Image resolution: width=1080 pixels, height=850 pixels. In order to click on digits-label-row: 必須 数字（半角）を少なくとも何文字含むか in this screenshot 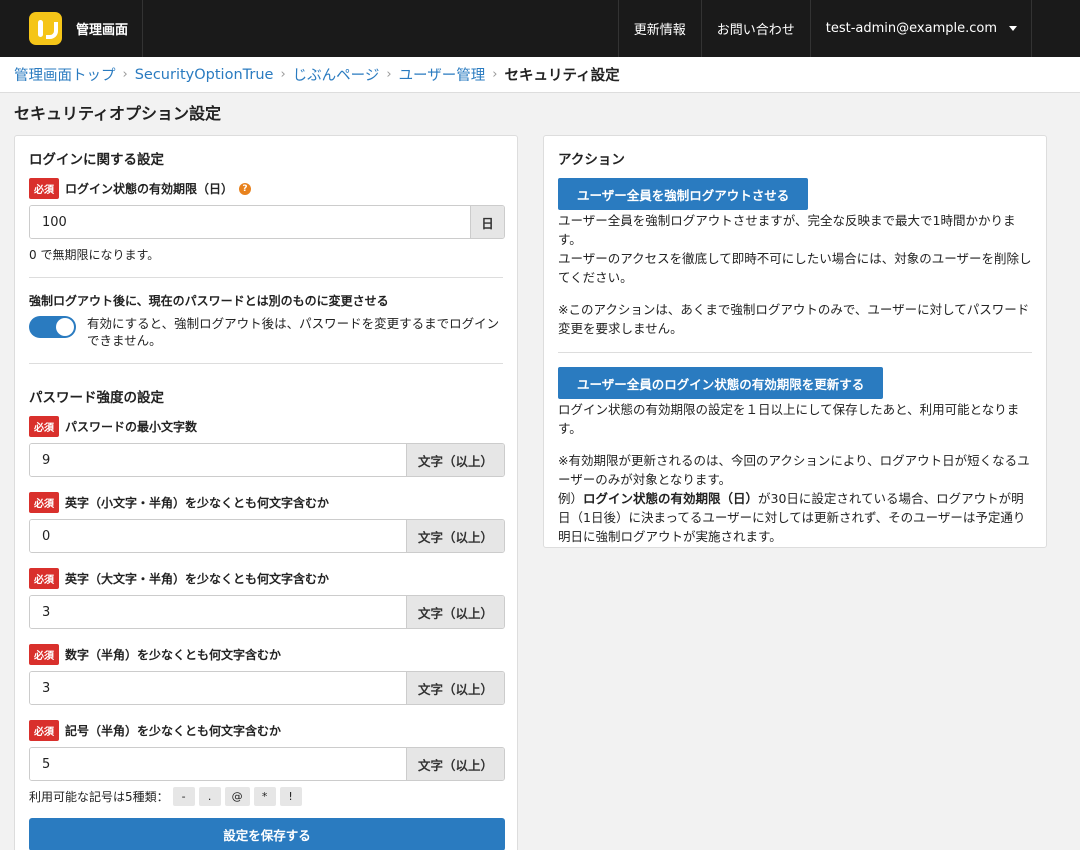, I will do `click(266, 654)`.